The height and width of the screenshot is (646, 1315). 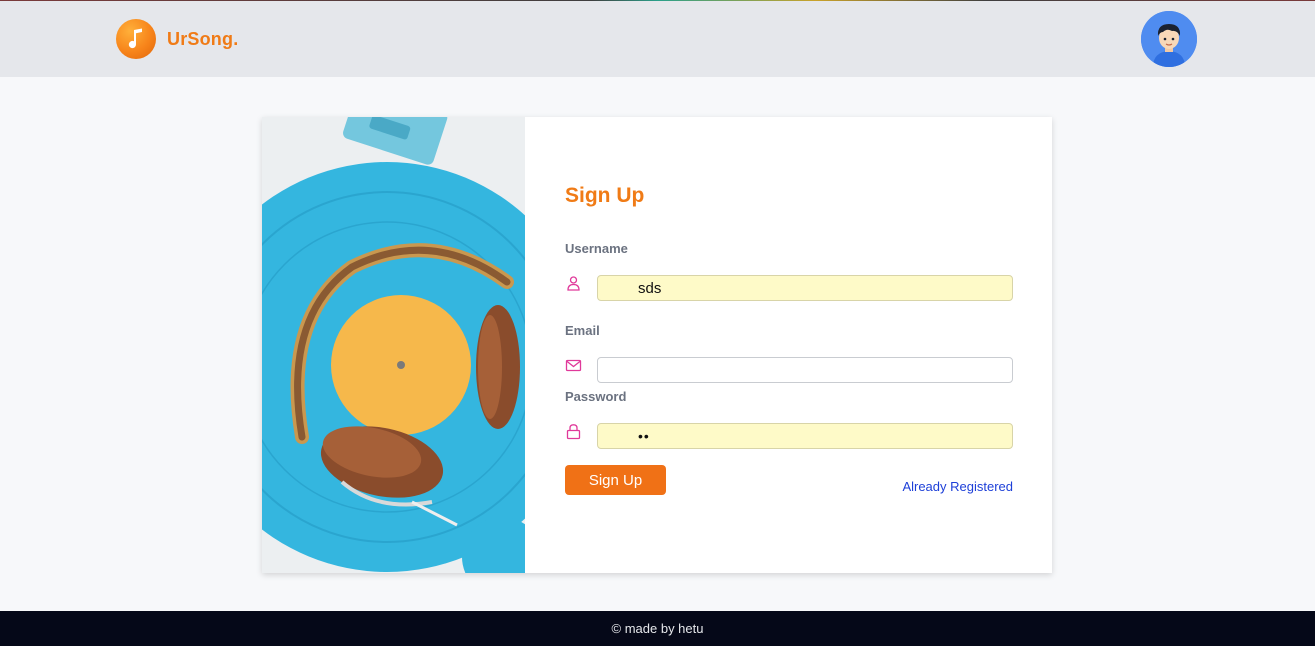 What do you see at coordinates (582, 330) in the screenshot?
I see `email-label: Email` at bounding box center [582, 330].